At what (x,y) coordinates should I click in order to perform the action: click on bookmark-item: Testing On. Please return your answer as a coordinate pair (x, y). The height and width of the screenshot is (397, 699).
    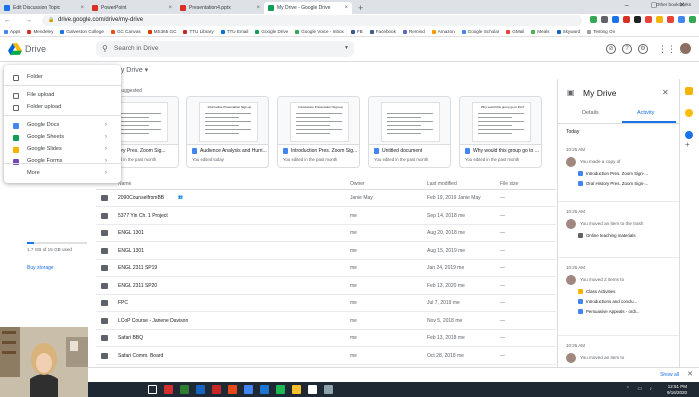
    Looking at the image, I should click on (601, 31).